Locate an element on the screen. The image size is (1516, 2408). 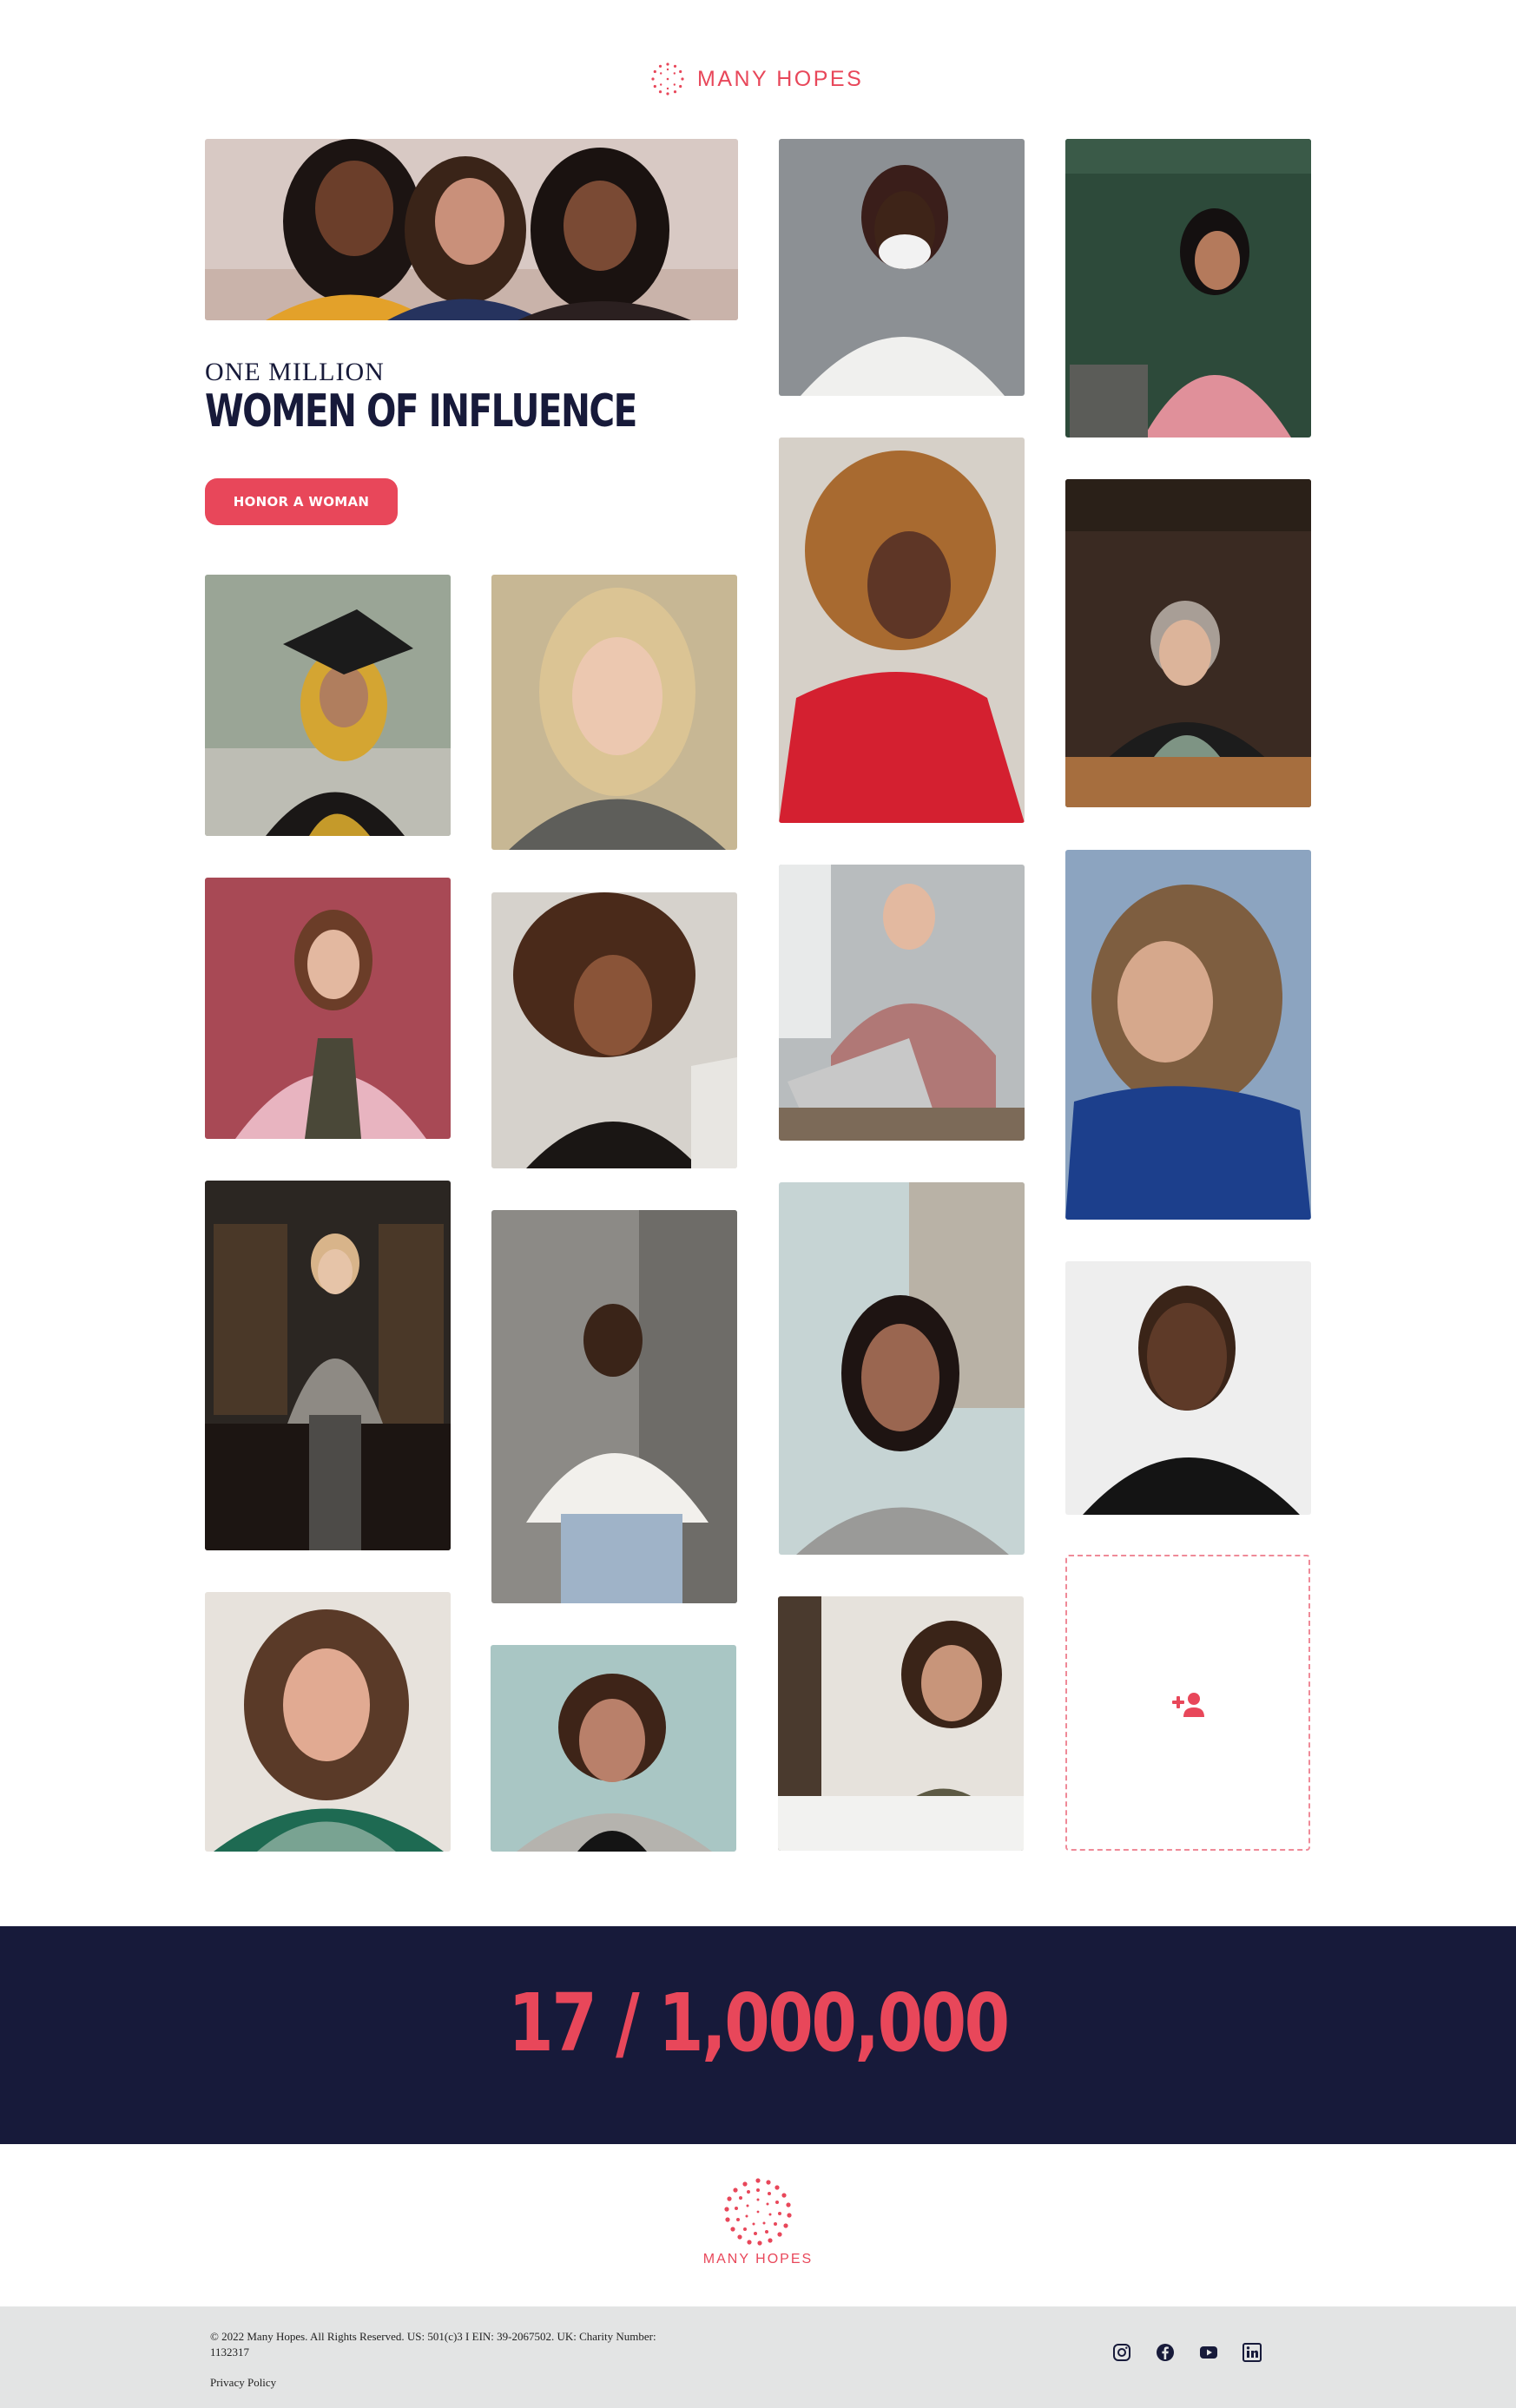
hero-headline: WOMEN OF INFLUENCE is located at coordinates (421, 411).